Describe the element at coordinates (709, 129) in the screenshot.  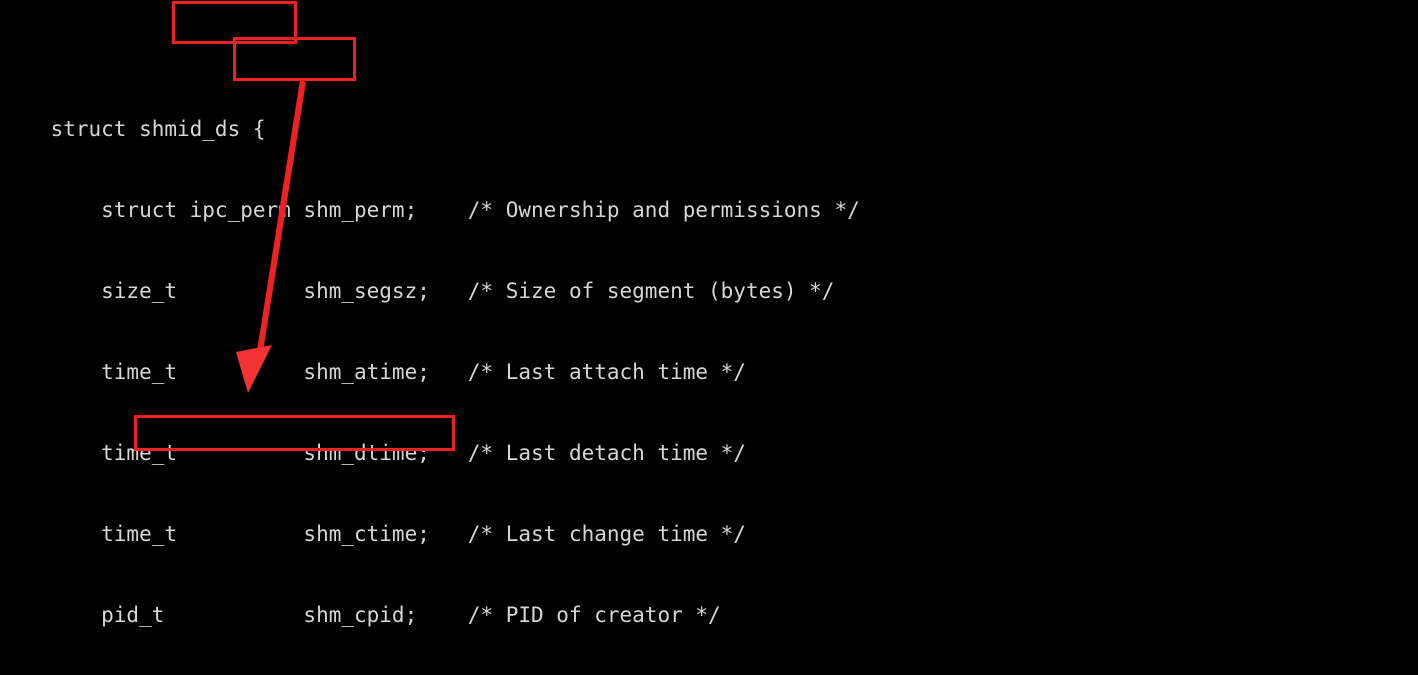
I see `code-line: struct shmid_ds {` at that location.